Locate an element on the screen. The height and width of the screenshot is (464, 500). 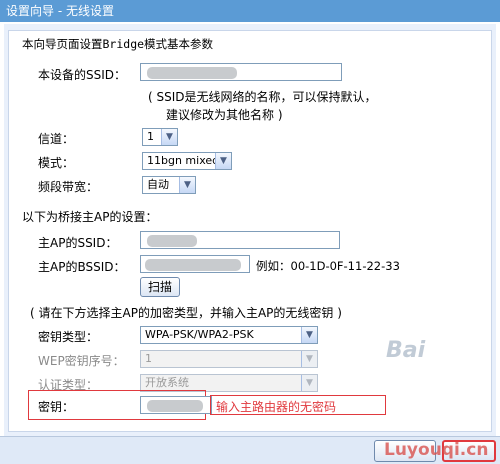
mode-select: 11bgn mixed ▼ is located at coordinates (187, 161).